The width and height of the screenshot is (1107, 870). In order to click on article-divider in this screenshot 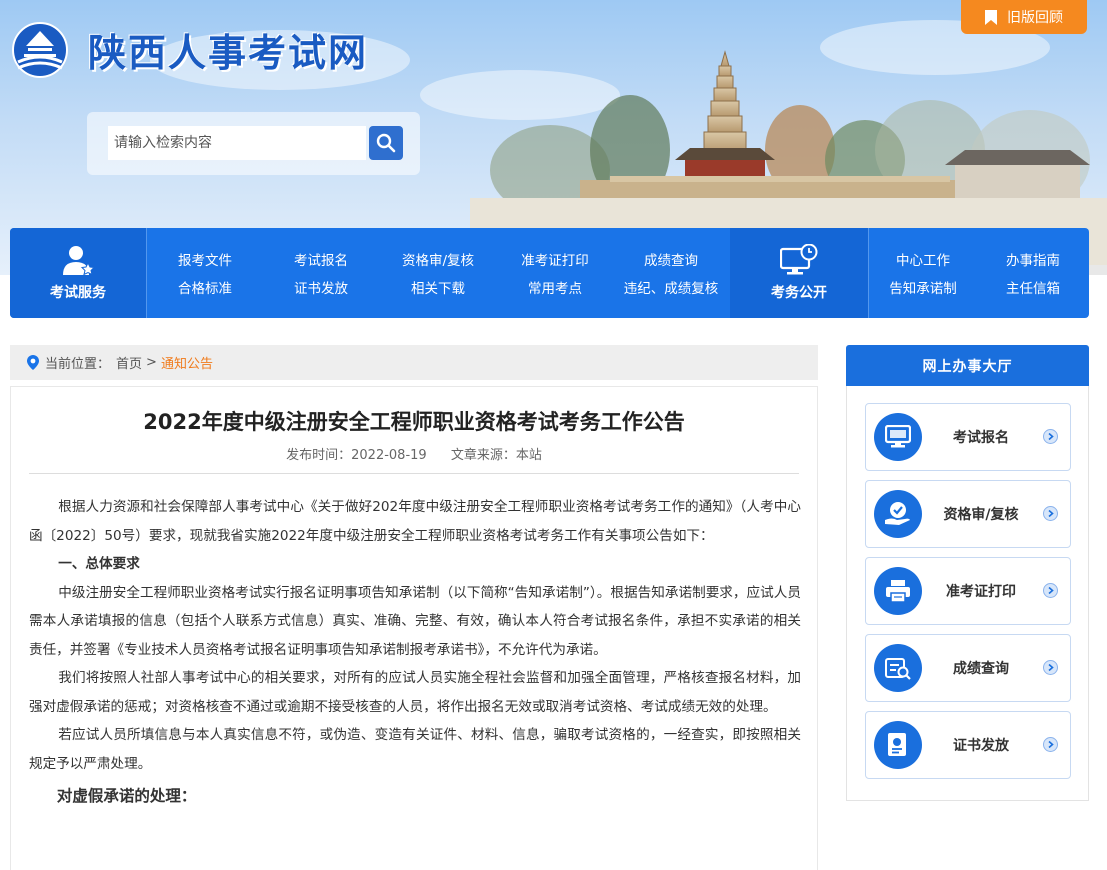, I will do `click(414, 473)`.